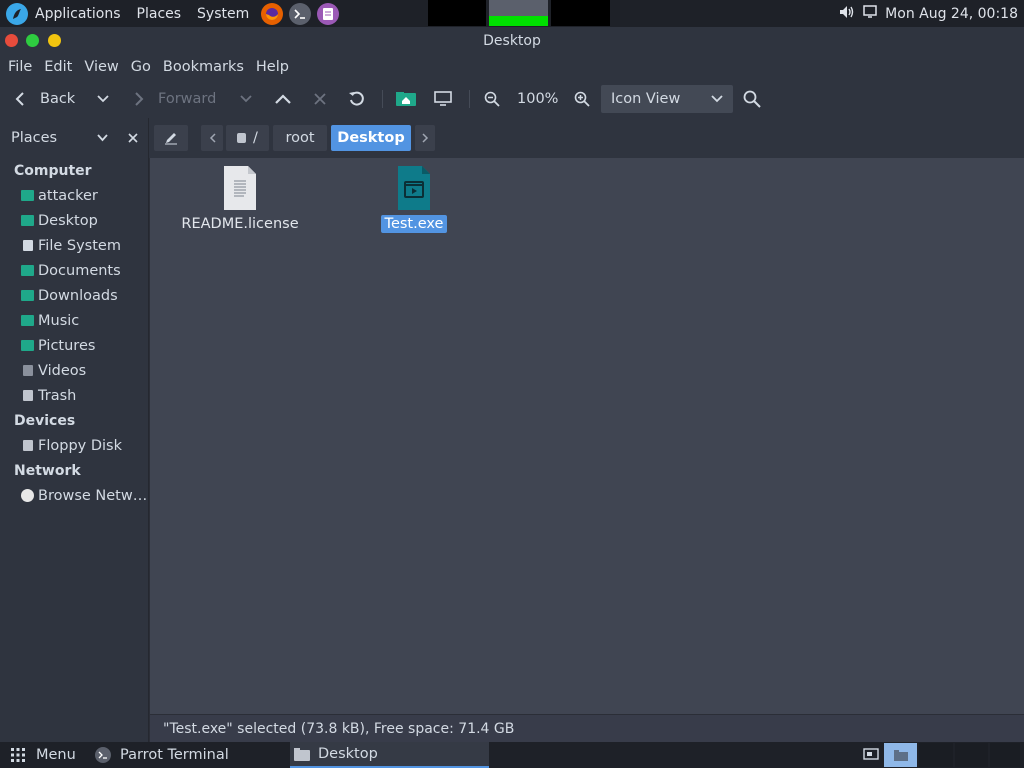 This screenshot has width=1024, height=768. I want to click on reload-button, so click(357, 99).